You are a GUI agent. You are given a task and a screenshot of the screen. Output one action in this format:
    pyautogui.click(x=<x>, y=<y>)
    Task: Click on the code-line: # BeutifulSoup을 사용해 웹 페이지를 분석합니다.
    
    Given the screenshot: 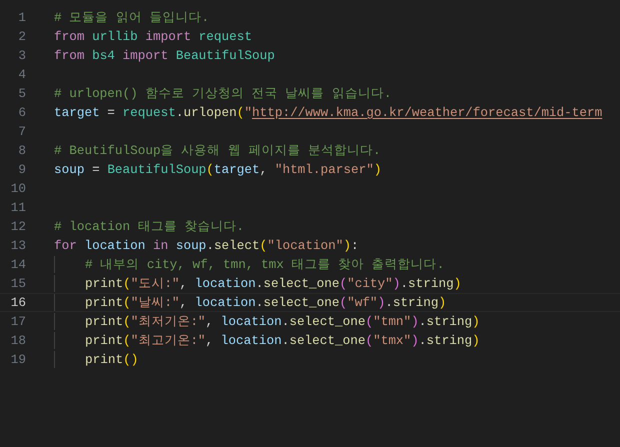 What is the action you would take?
    pyautogui.click(x=217, y=150)
    